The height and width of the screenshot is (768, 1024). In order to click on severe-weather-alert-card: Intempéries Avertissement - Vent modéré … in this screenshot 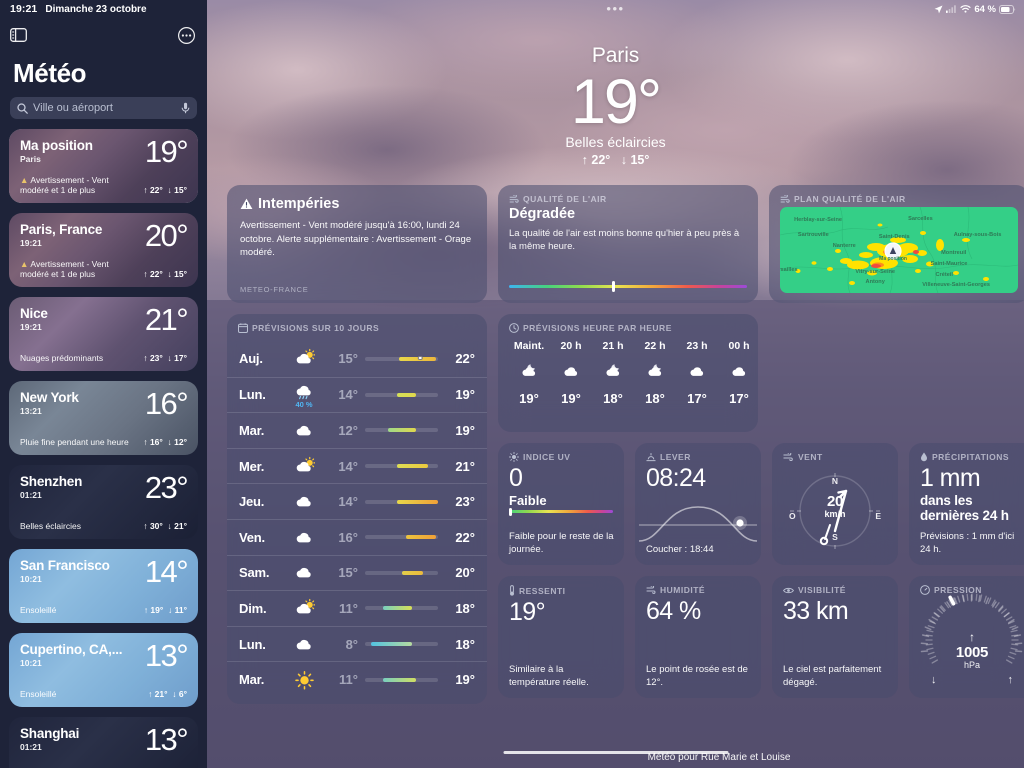, I will do `click(357, 244)`.